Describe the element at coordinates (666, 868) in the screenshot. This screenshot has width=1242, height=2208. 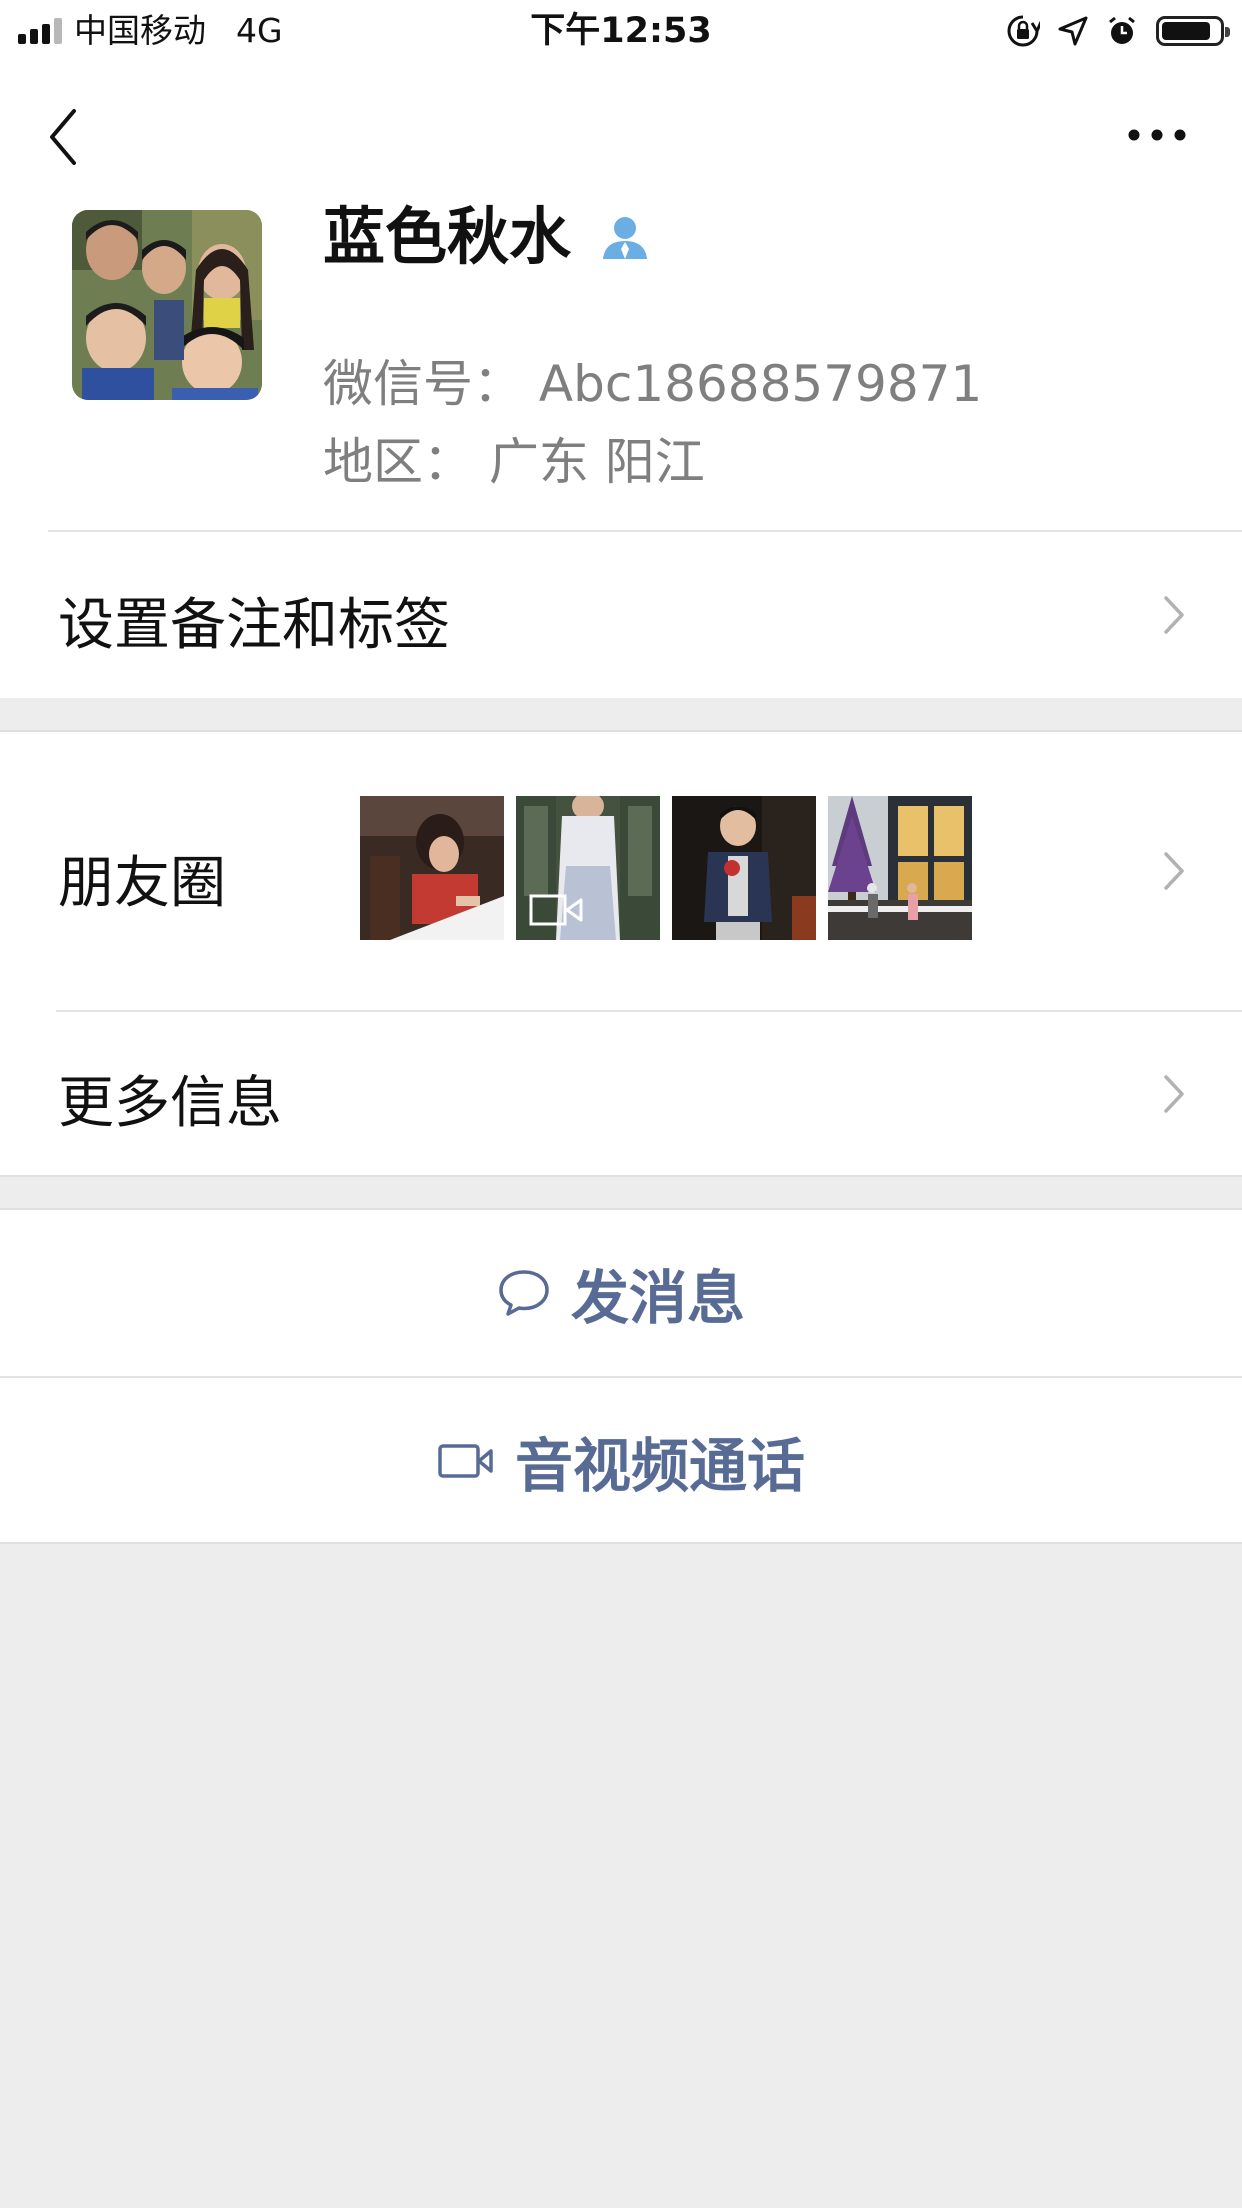
I see `moments-thumbnails` at that location.